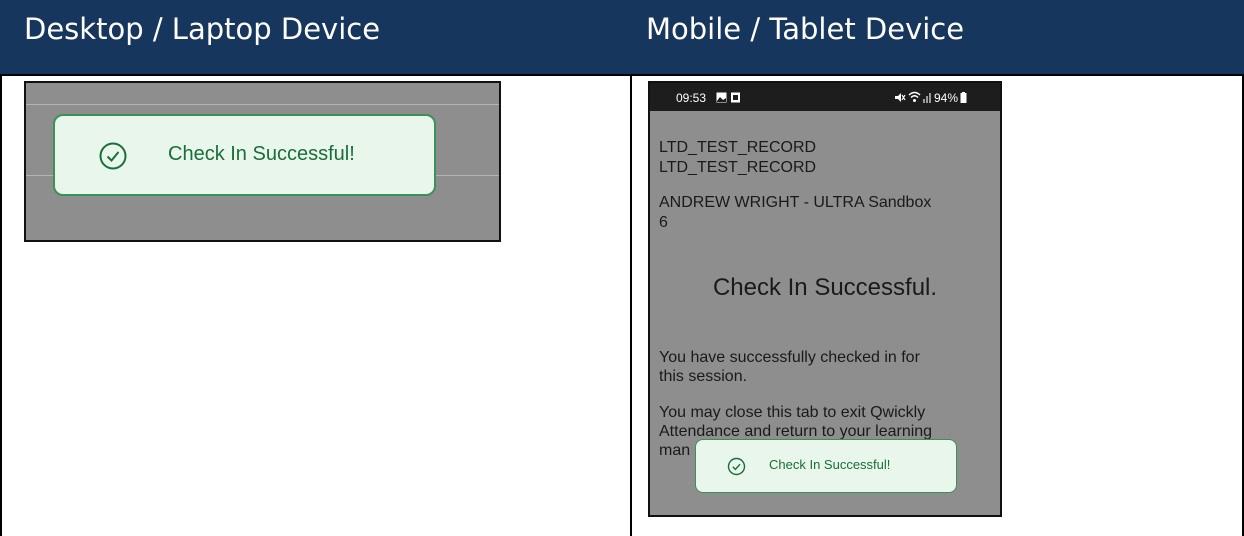 The image size is (1244, 536). Describe the element at coordinates (721, 97) in the screenshot. I see `gallery-icon` at that location.